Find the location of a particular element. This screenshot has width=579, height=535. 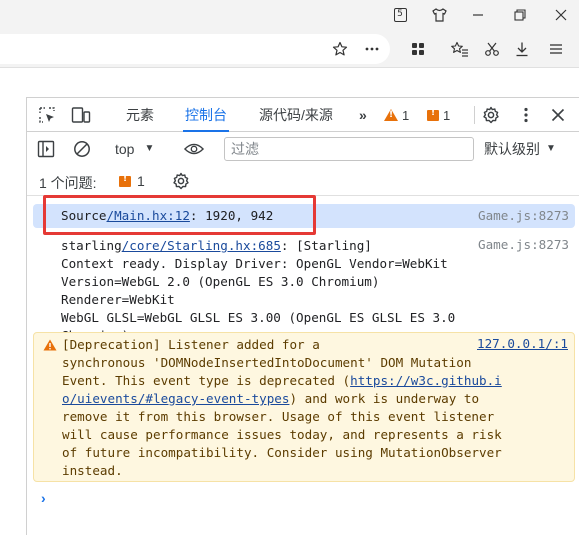

tab-divider is located at coordinates (474, 115).